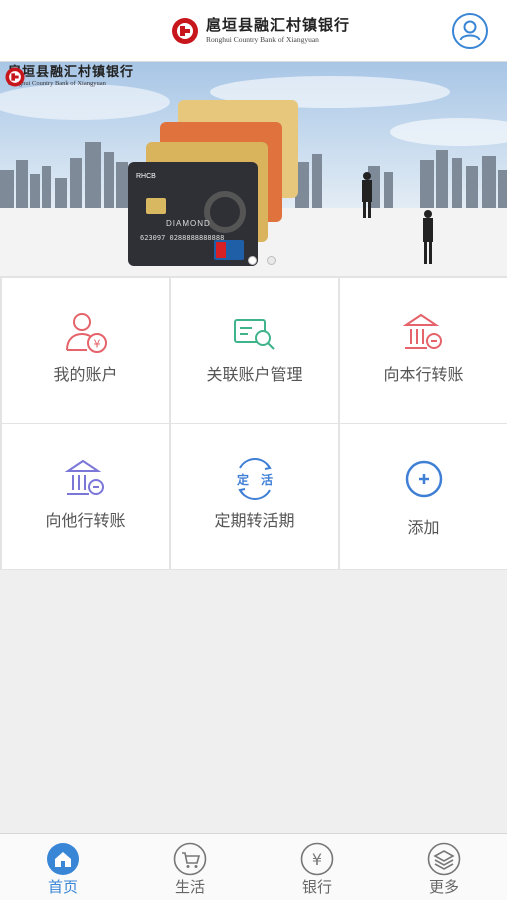 The height and width of the screenshot is (900, 507). What do you see at coordinates (85, 496) in the screenshot?
I see `grid-item-other-bank-transfer: 向他行转账` at bounding box center [85, 496].